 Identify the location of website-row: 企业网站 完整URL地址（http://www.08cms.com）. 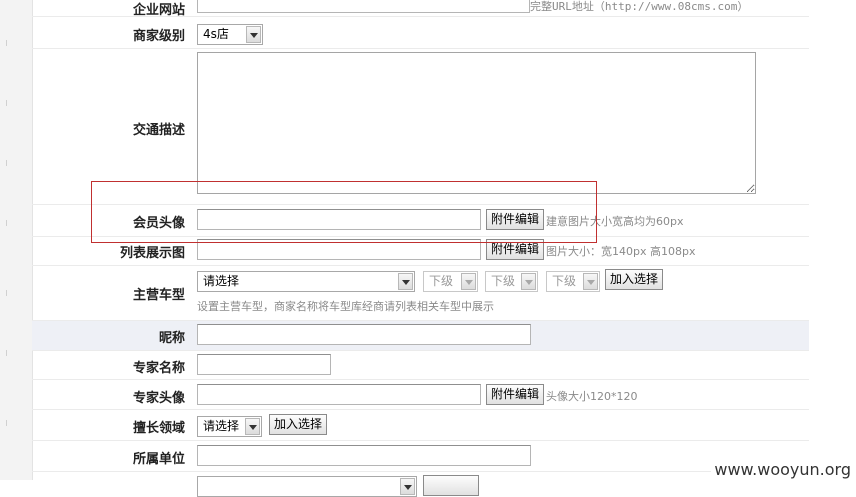
(420, 9).